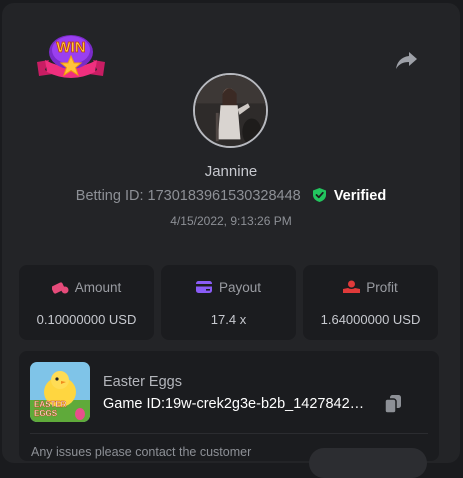  What do you see at coordinates (204, 287) in the screenshot?
I see `card-icon` at bounding box center [204, 287].